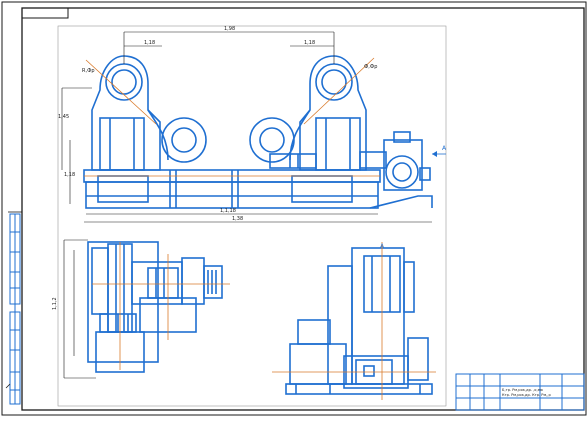  I want to click on sheet-corner-marks, so click(24, 397).